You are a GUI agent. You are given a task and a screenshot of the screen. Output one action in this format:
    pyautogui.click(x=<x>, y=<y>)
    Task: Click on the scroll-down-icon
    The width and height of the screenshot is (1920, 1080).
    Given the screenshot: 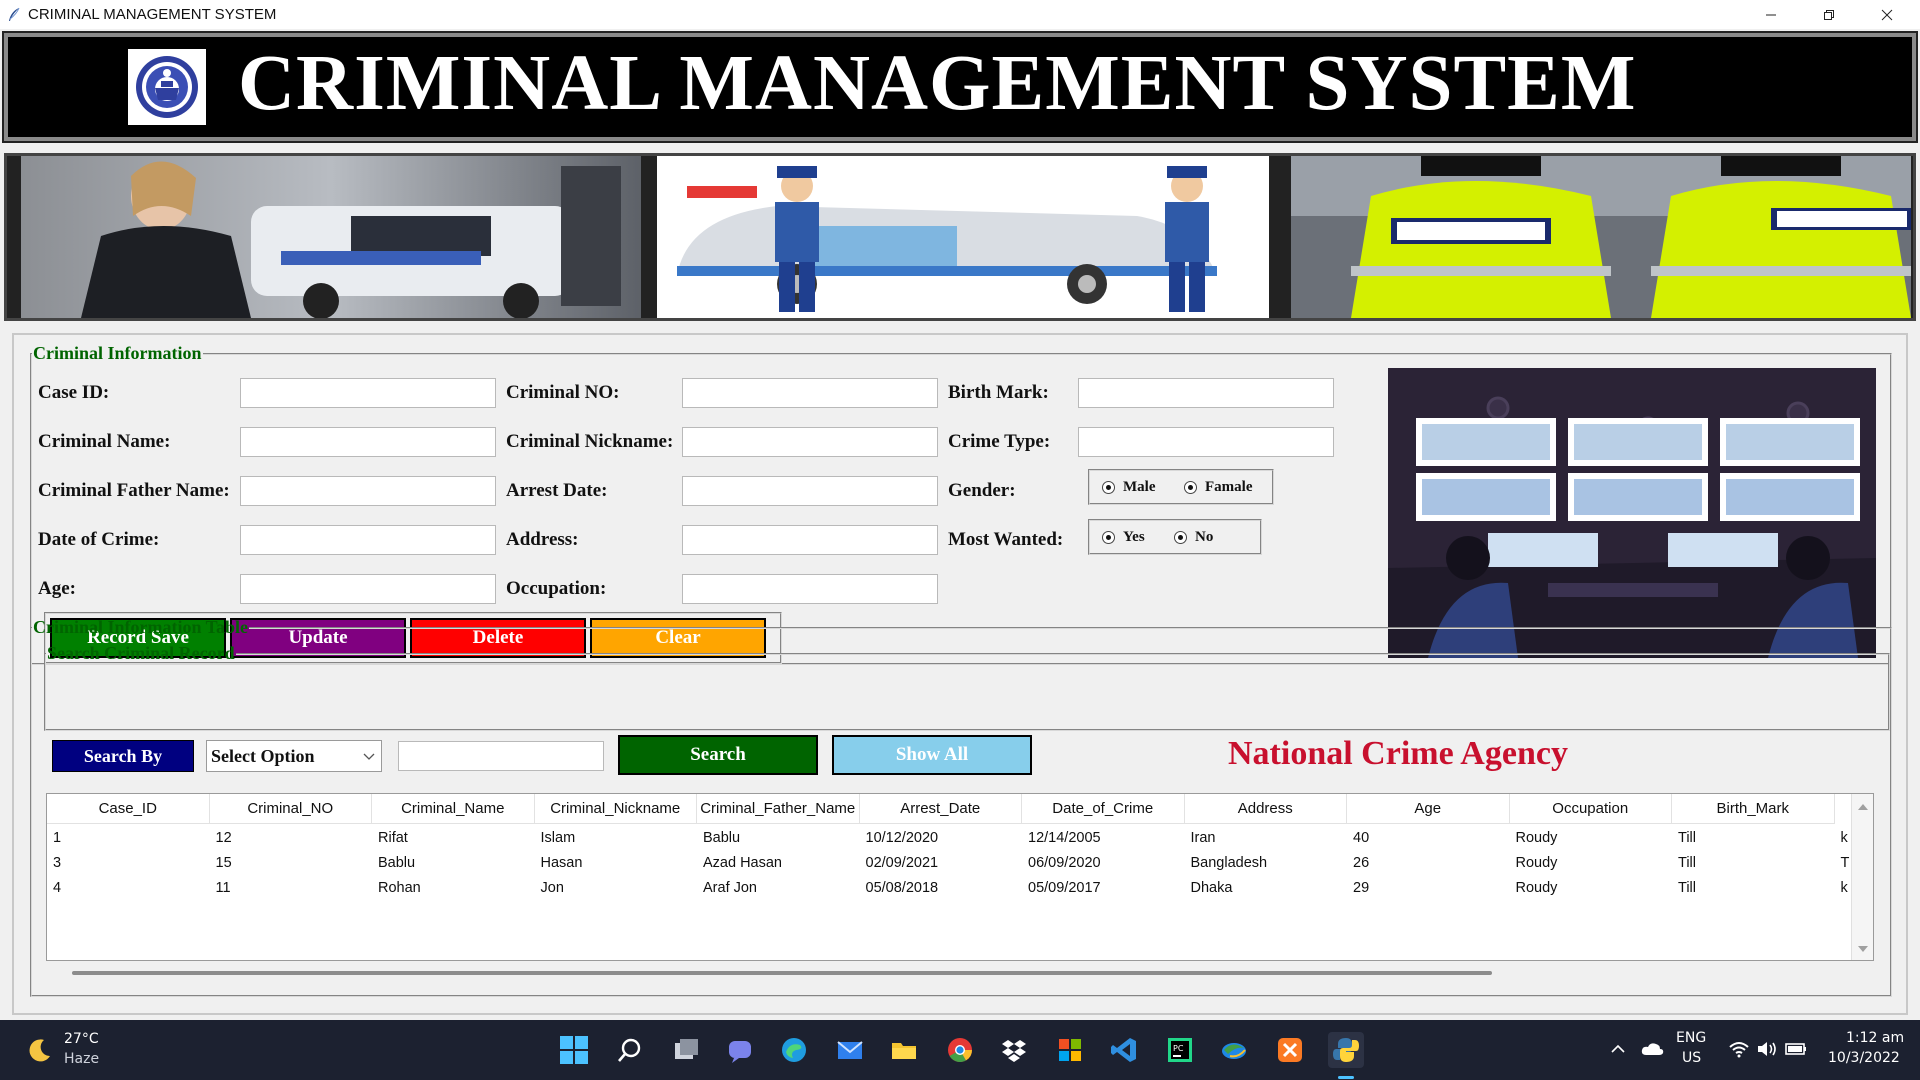 What is the action you would take?
    pyautogui.click(x=1863, y=949)
    